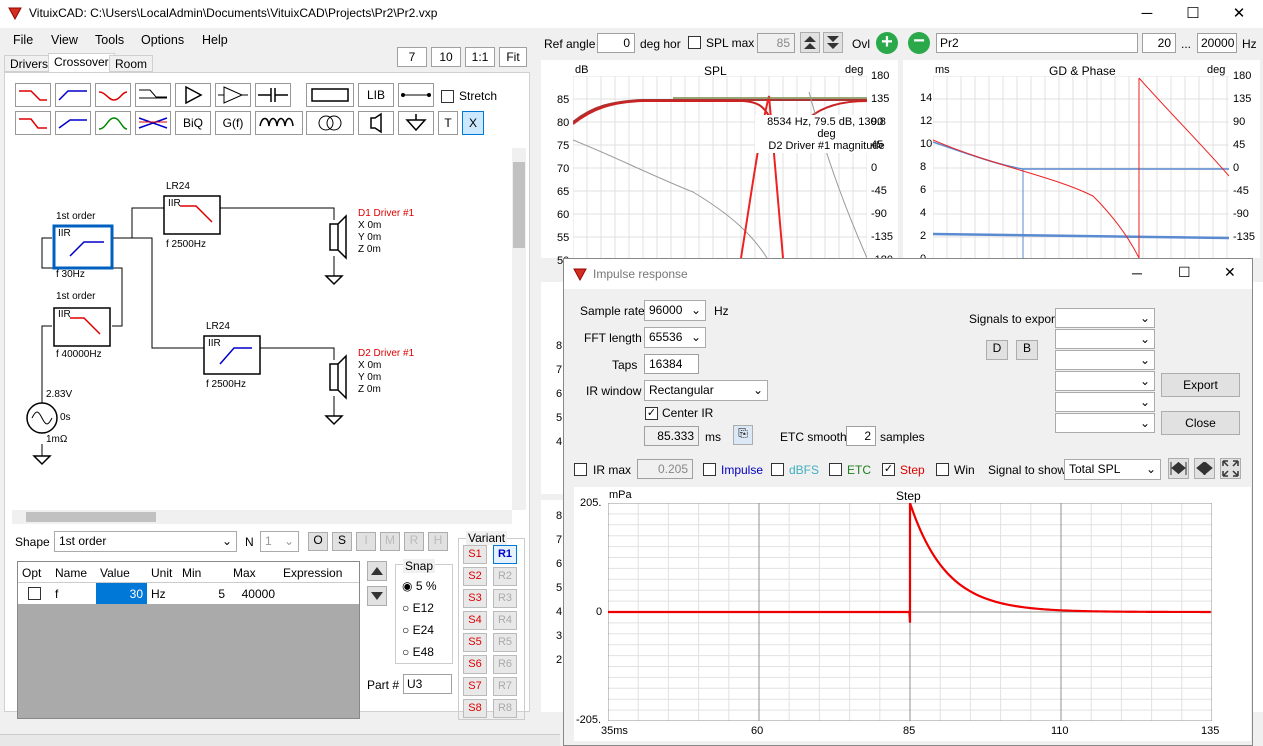  Describe the element at coordinates (34, 593) in the screenshot. I see `opt-checkbox` at that location.